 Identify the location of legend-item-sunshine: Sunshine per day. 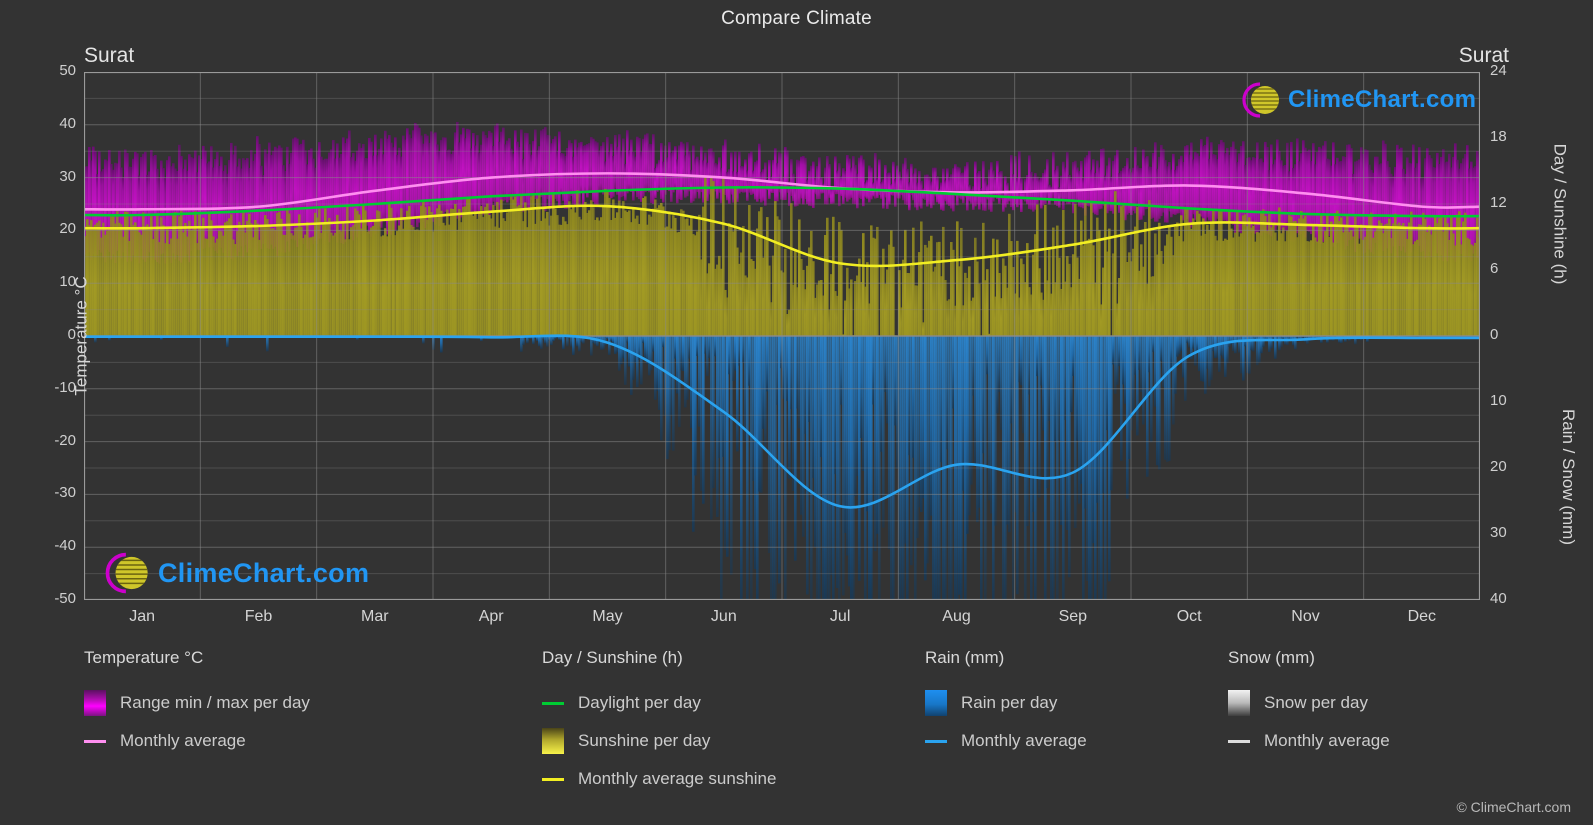
(659, 741).